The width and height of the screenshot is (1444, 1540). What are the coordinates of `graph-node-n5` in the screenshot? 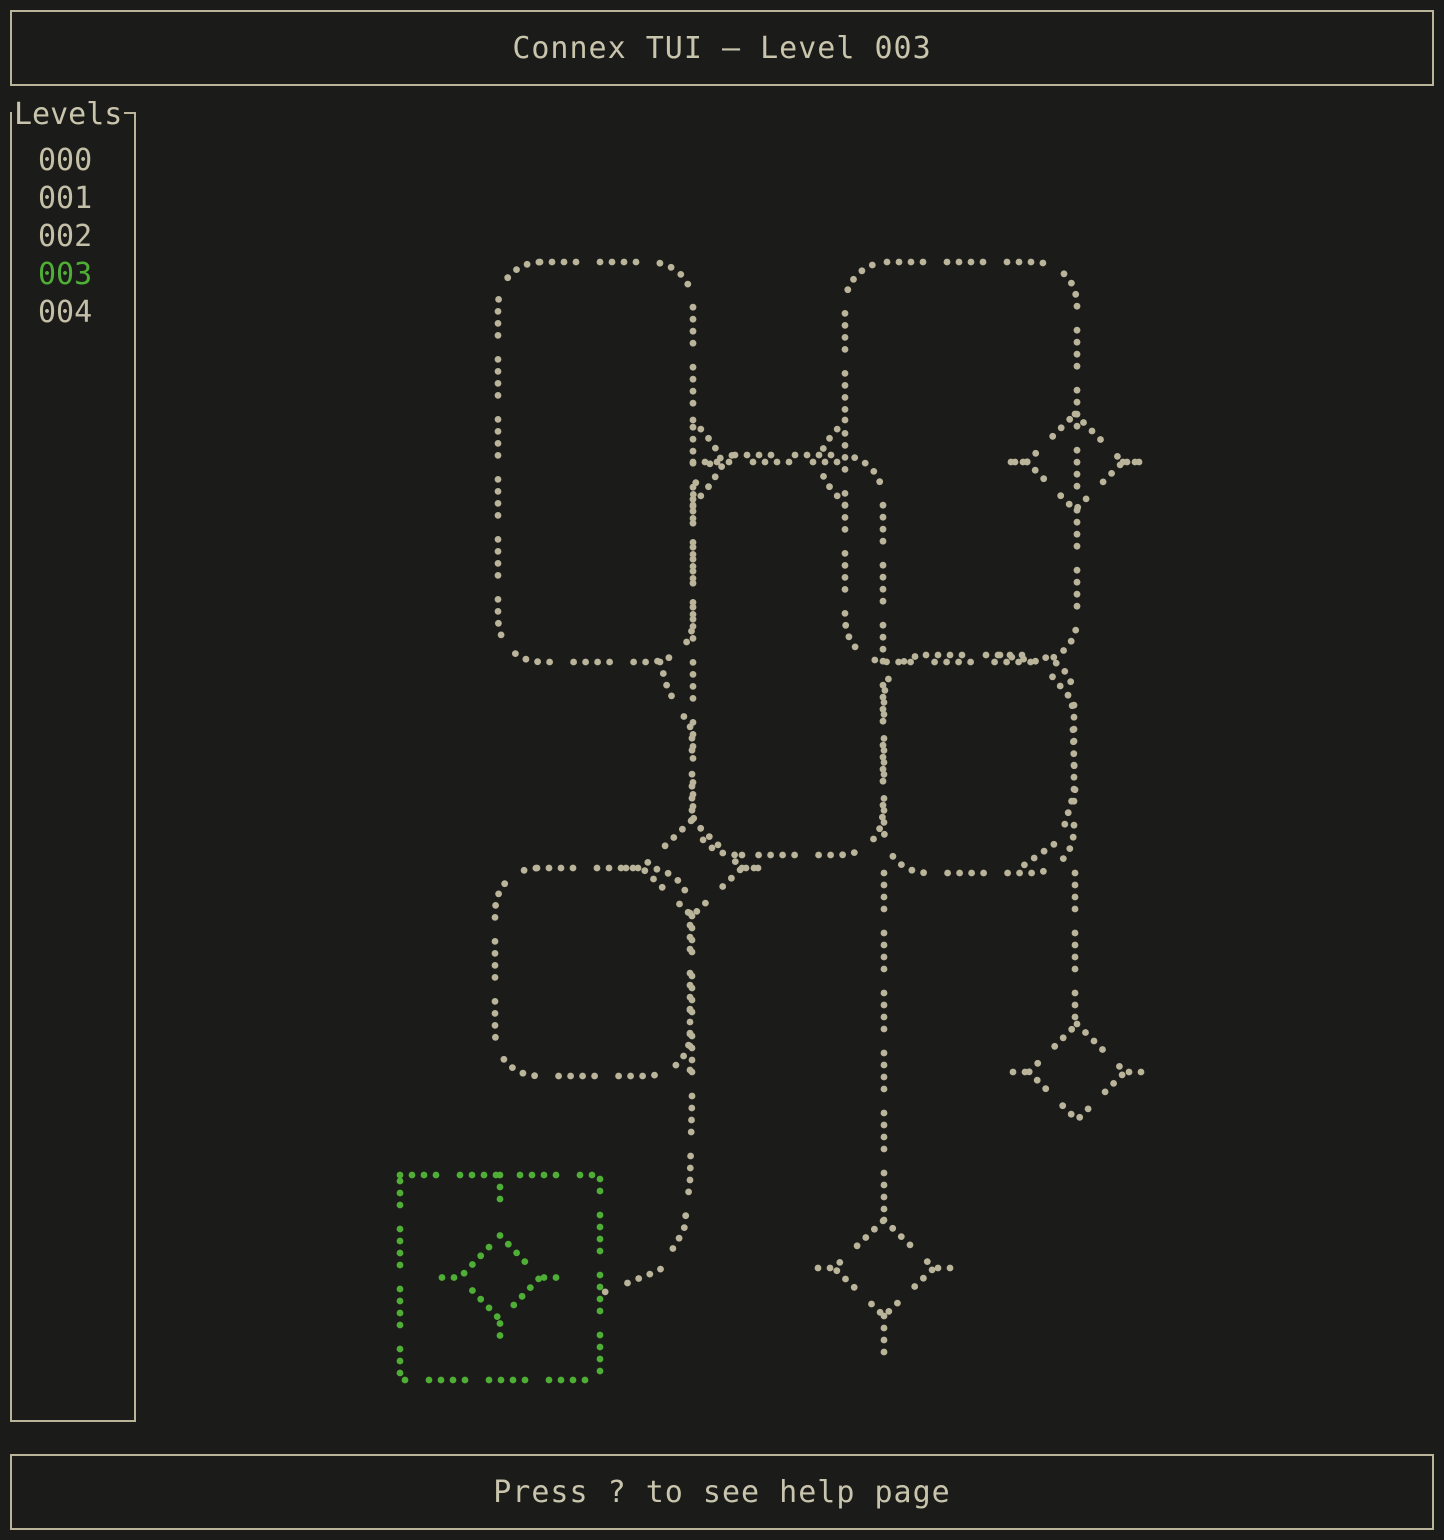 It's located at (648, 862).